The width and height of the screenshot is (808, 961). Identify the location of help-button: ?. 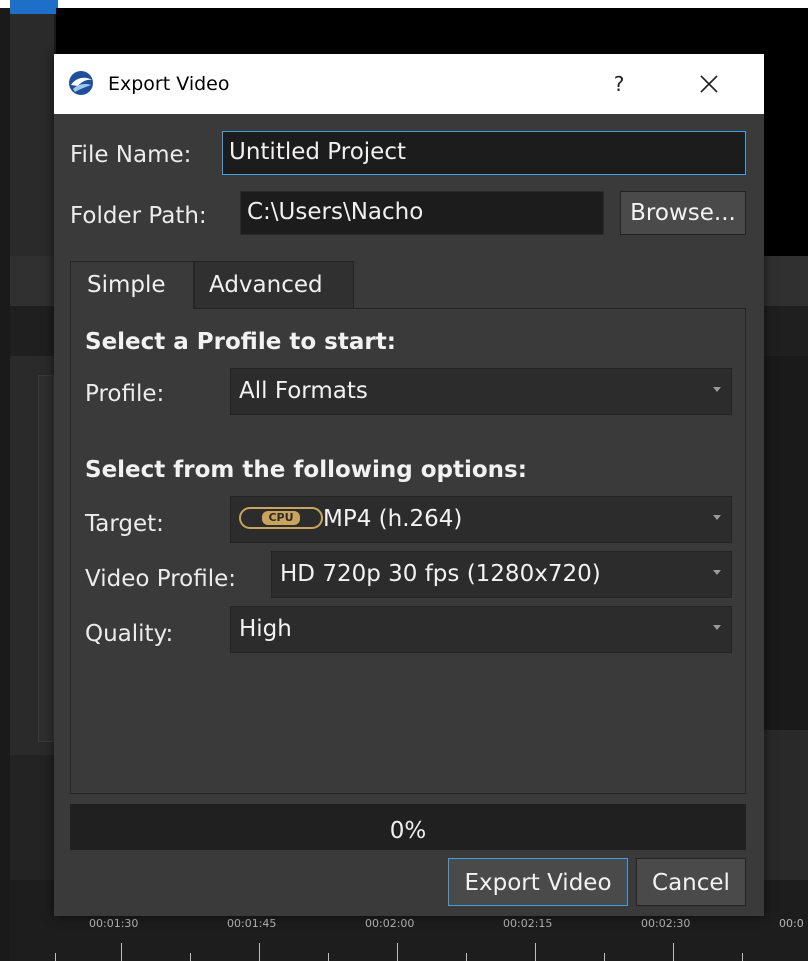
(619, 84).